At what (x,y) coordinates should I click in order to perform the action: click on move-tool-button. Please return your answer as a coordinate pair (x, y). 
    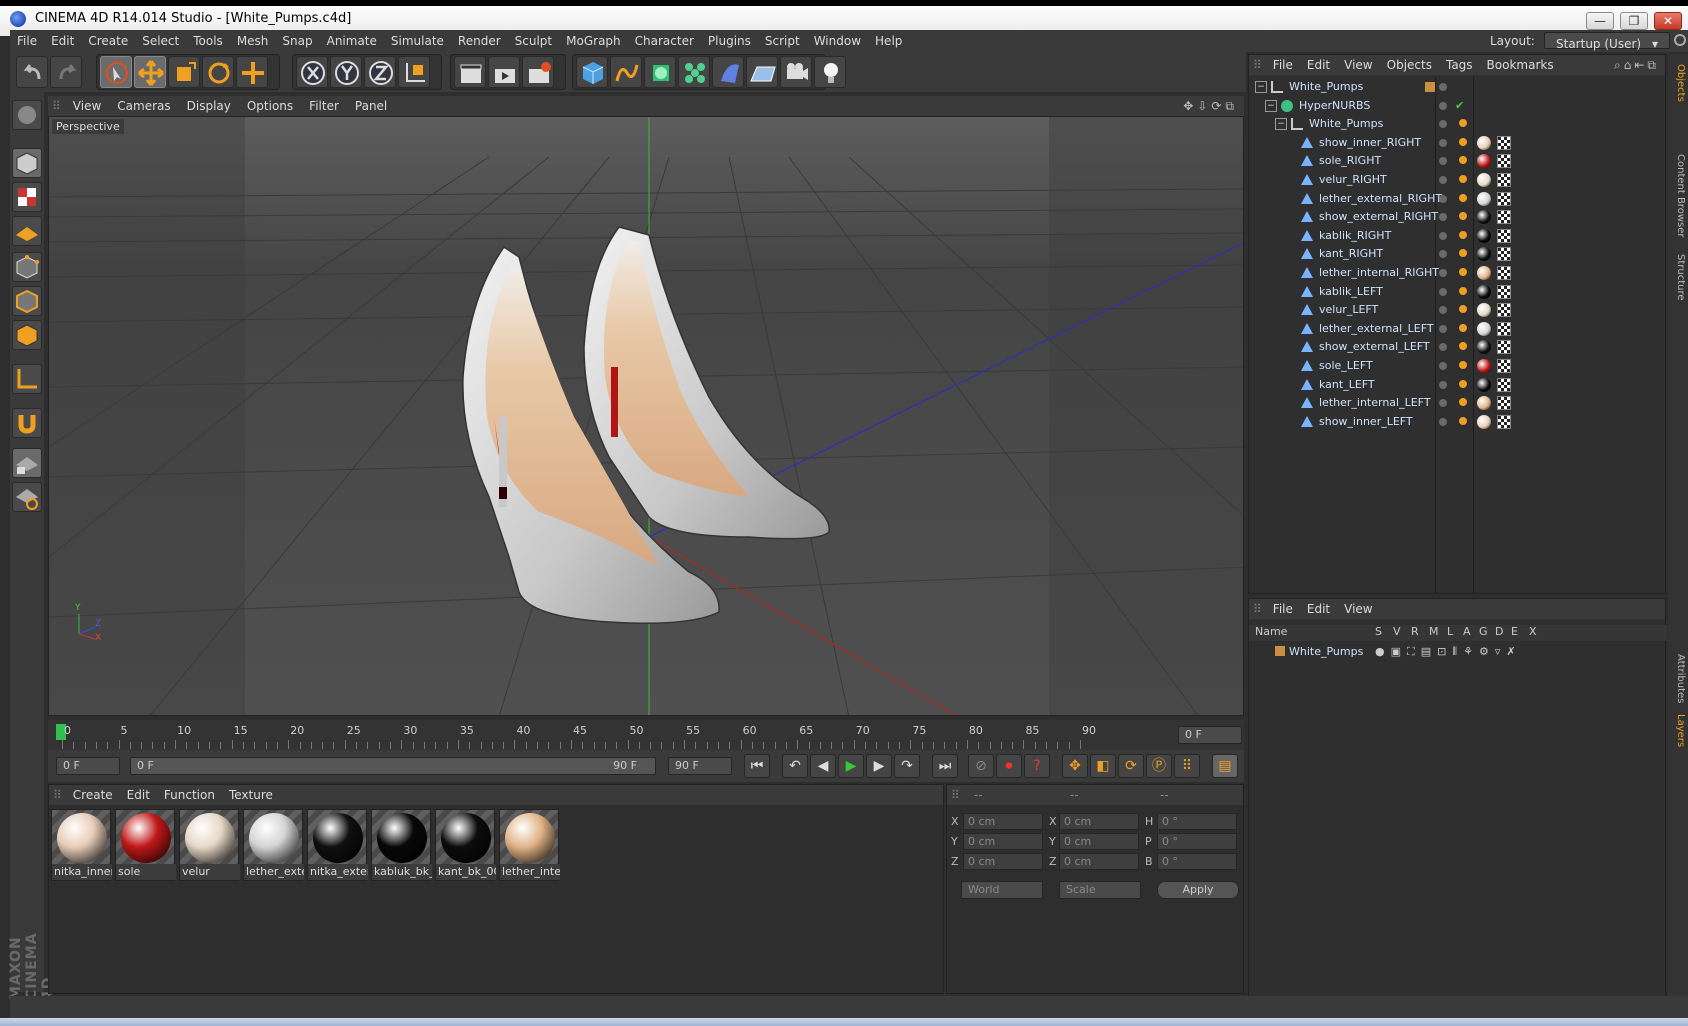
    Looking at the image, I should click on (150, 72).